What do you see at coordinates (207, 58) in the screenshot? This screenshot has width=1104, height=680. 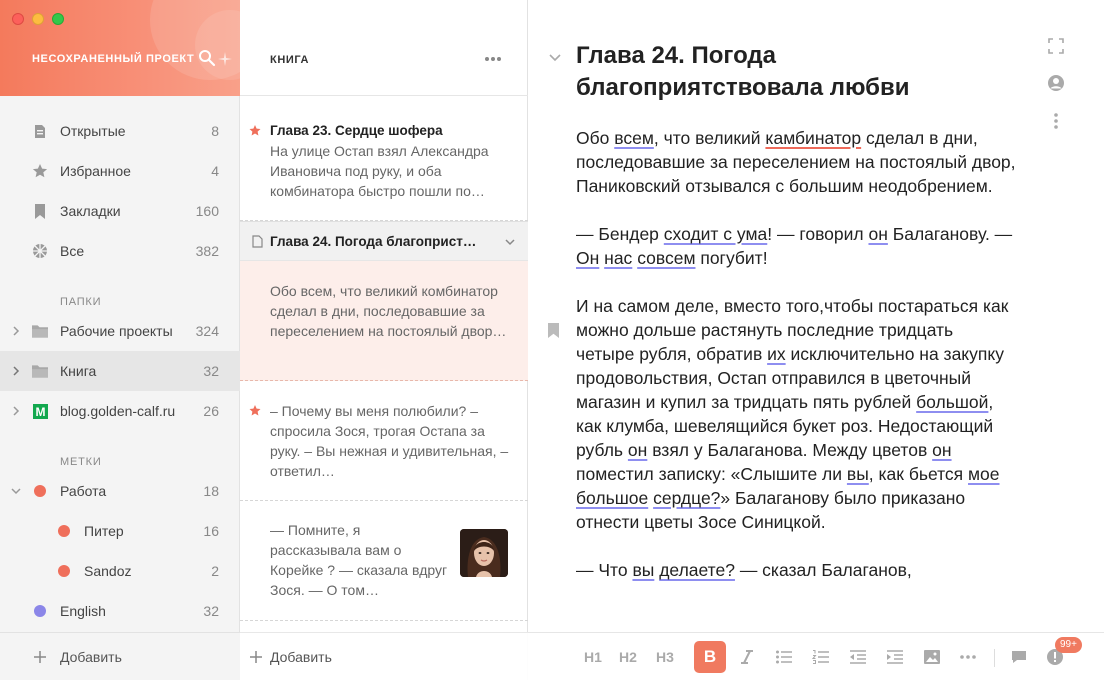 I see `search-icon` at bounding box center [207, 58].